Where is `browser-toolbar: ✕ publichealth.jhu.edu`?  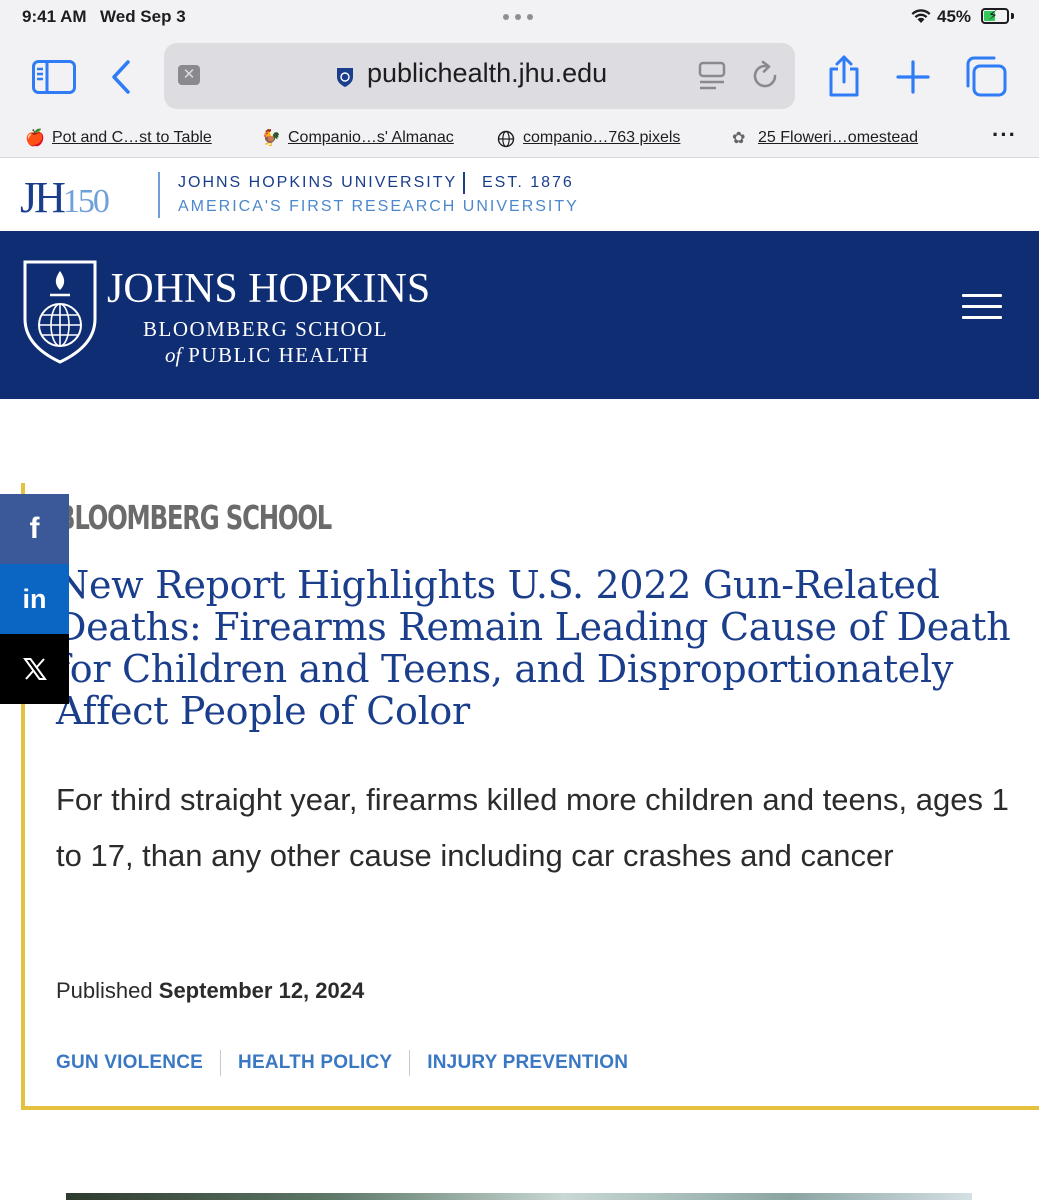
browser-toolbar: ✕ publichealth.jhu.edu is located at coordinates (519, 77).